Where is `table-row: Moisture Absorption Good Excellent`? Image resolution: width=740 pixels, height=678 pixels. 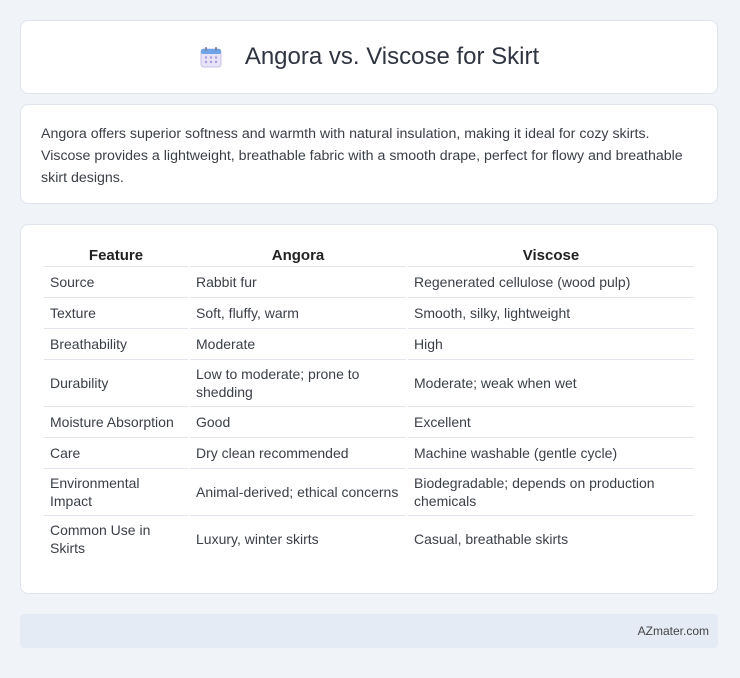
table-row: Moisture Absorption Good Excellent is located at coordinates (369, 421).